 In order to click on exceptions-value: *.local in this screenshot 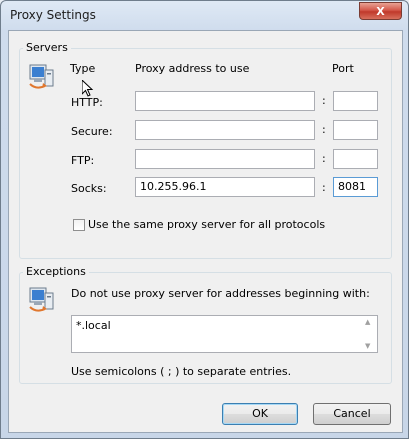, I will do `click(93, 325)`.